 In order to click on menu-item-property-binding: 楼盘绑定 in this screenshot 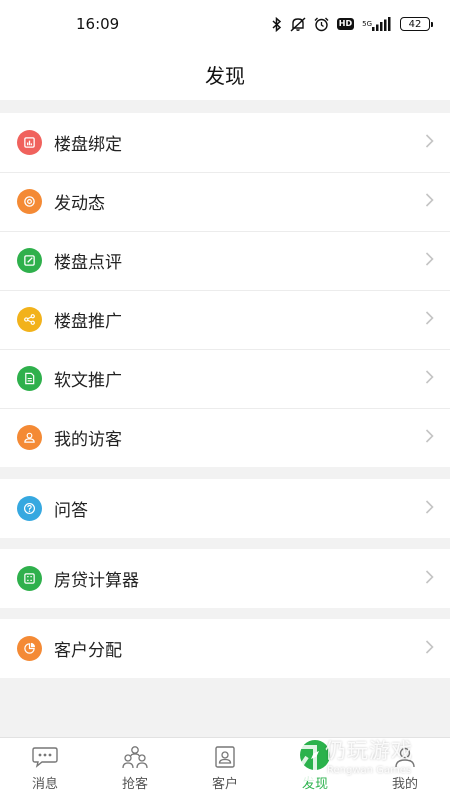, I will do `click(225, 142)`.